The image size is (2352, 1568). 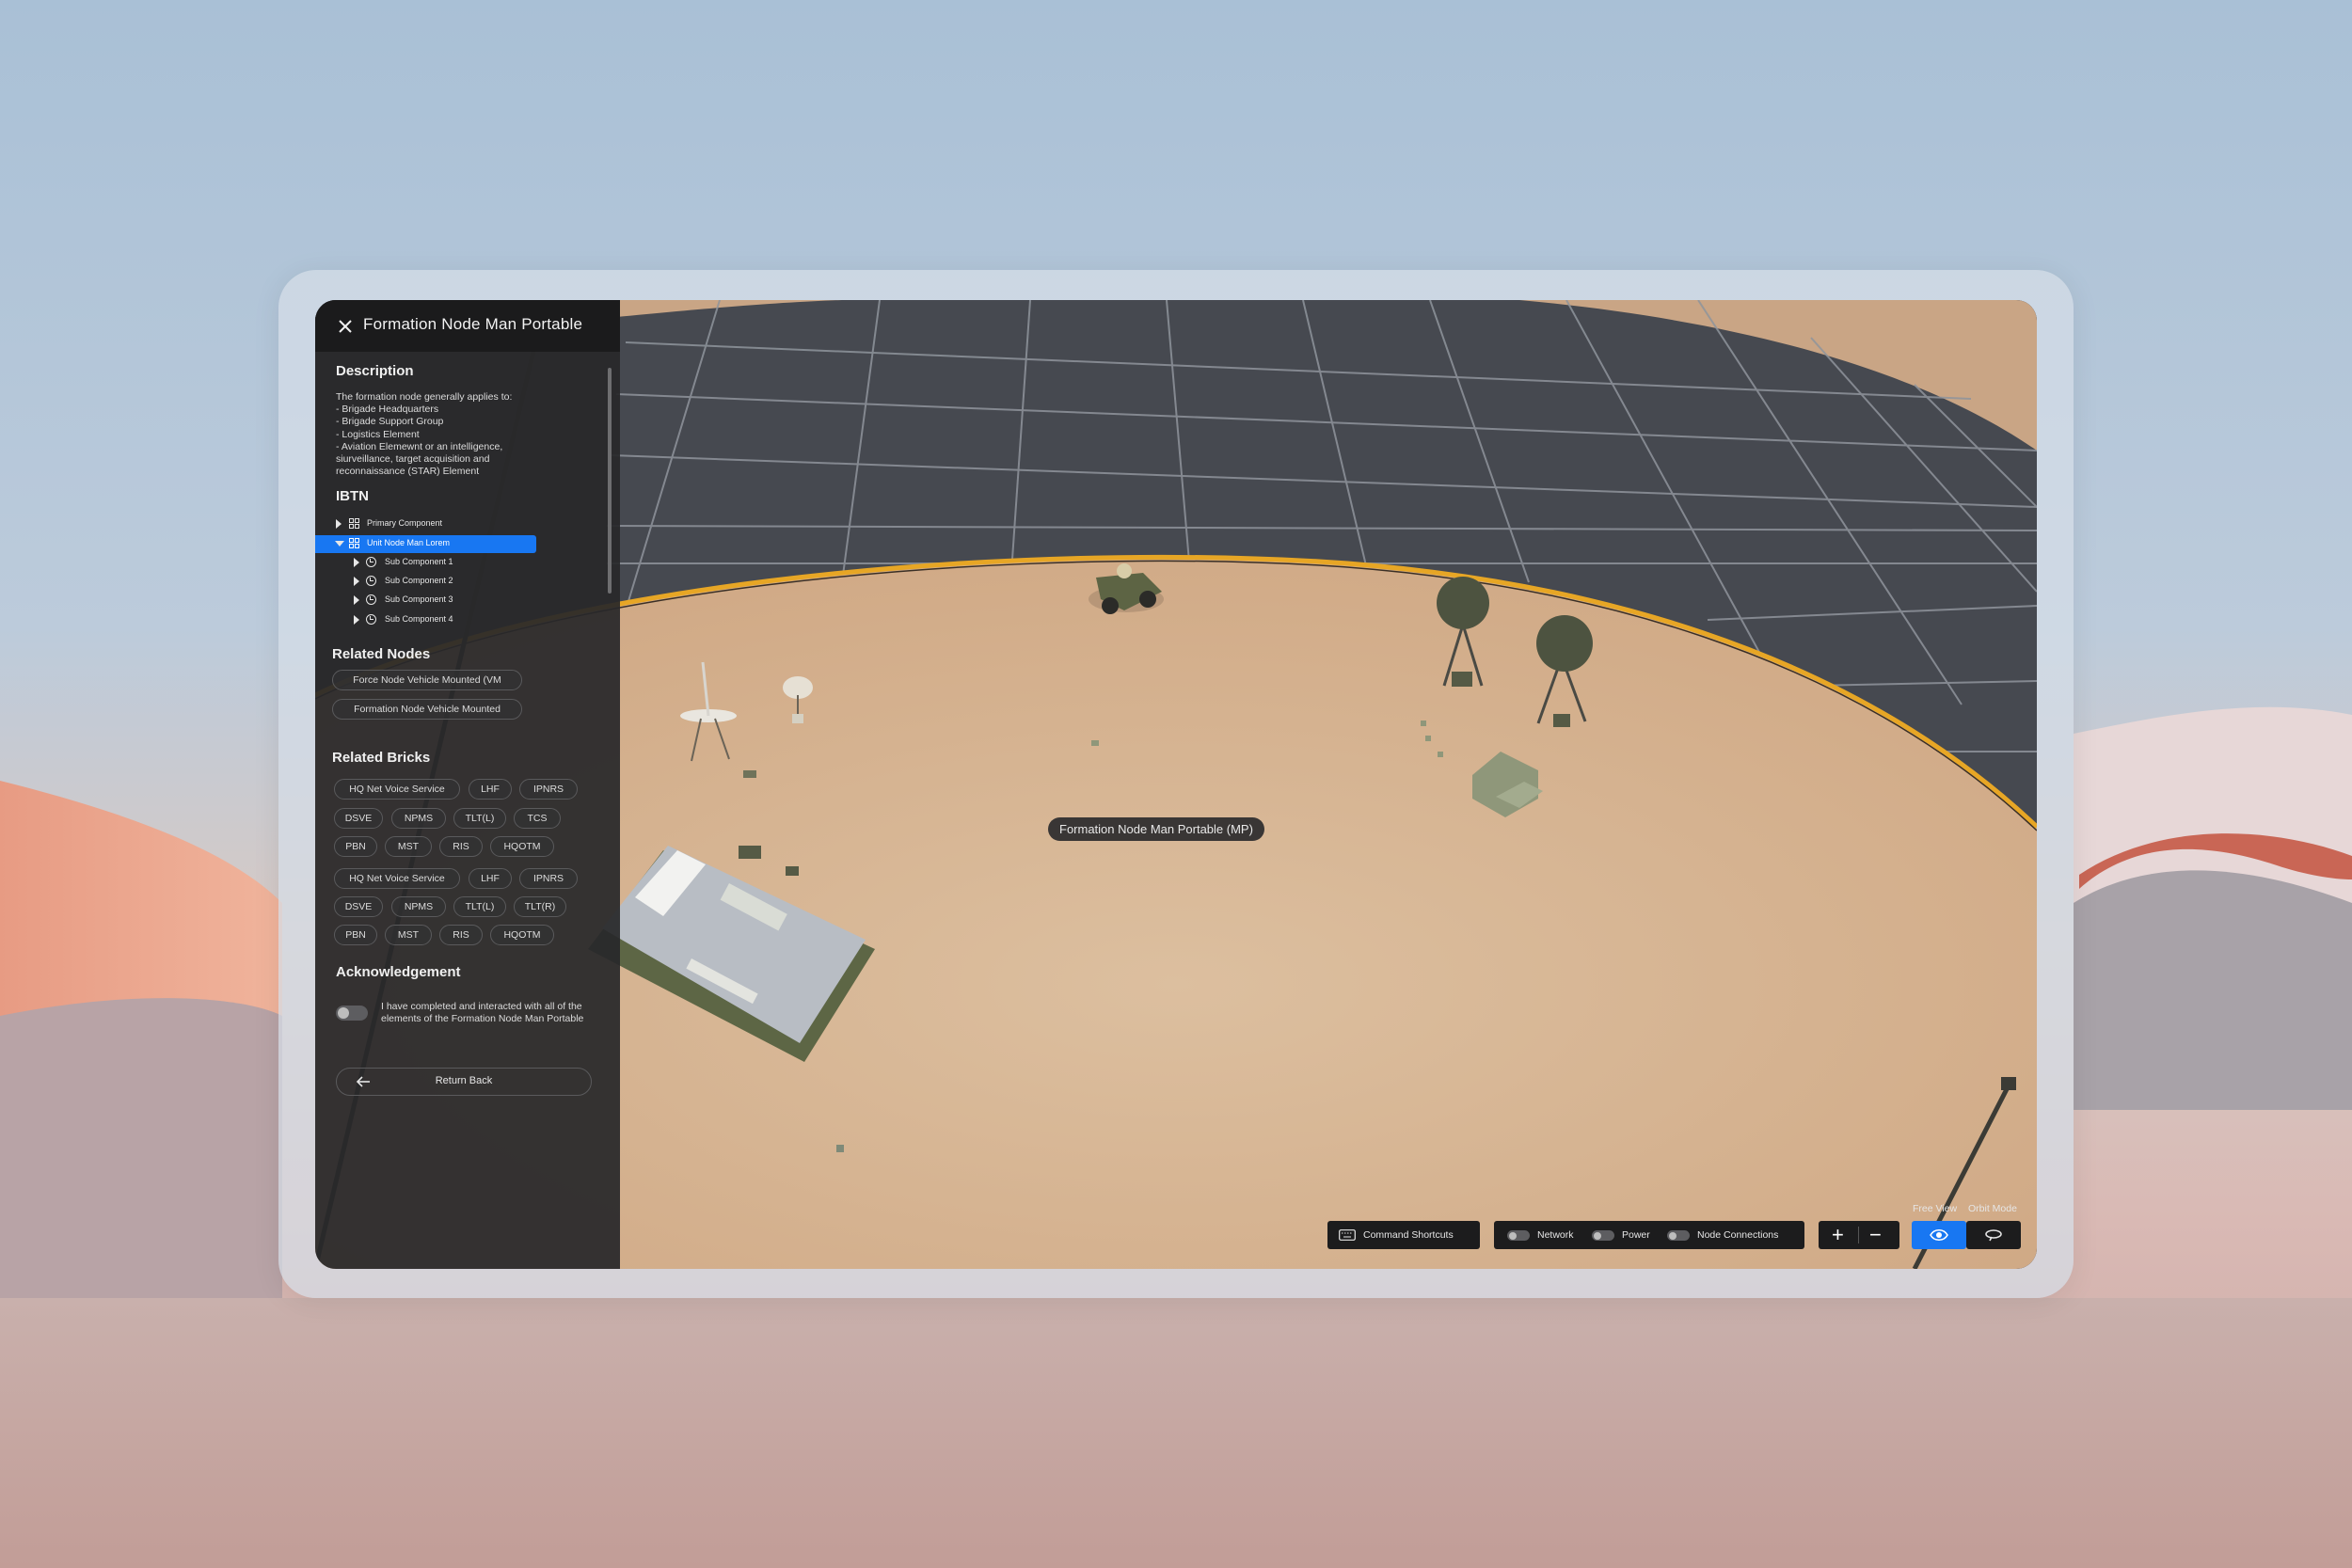 I want to click on keyboard-icon, so click(x=1347, y=1235).